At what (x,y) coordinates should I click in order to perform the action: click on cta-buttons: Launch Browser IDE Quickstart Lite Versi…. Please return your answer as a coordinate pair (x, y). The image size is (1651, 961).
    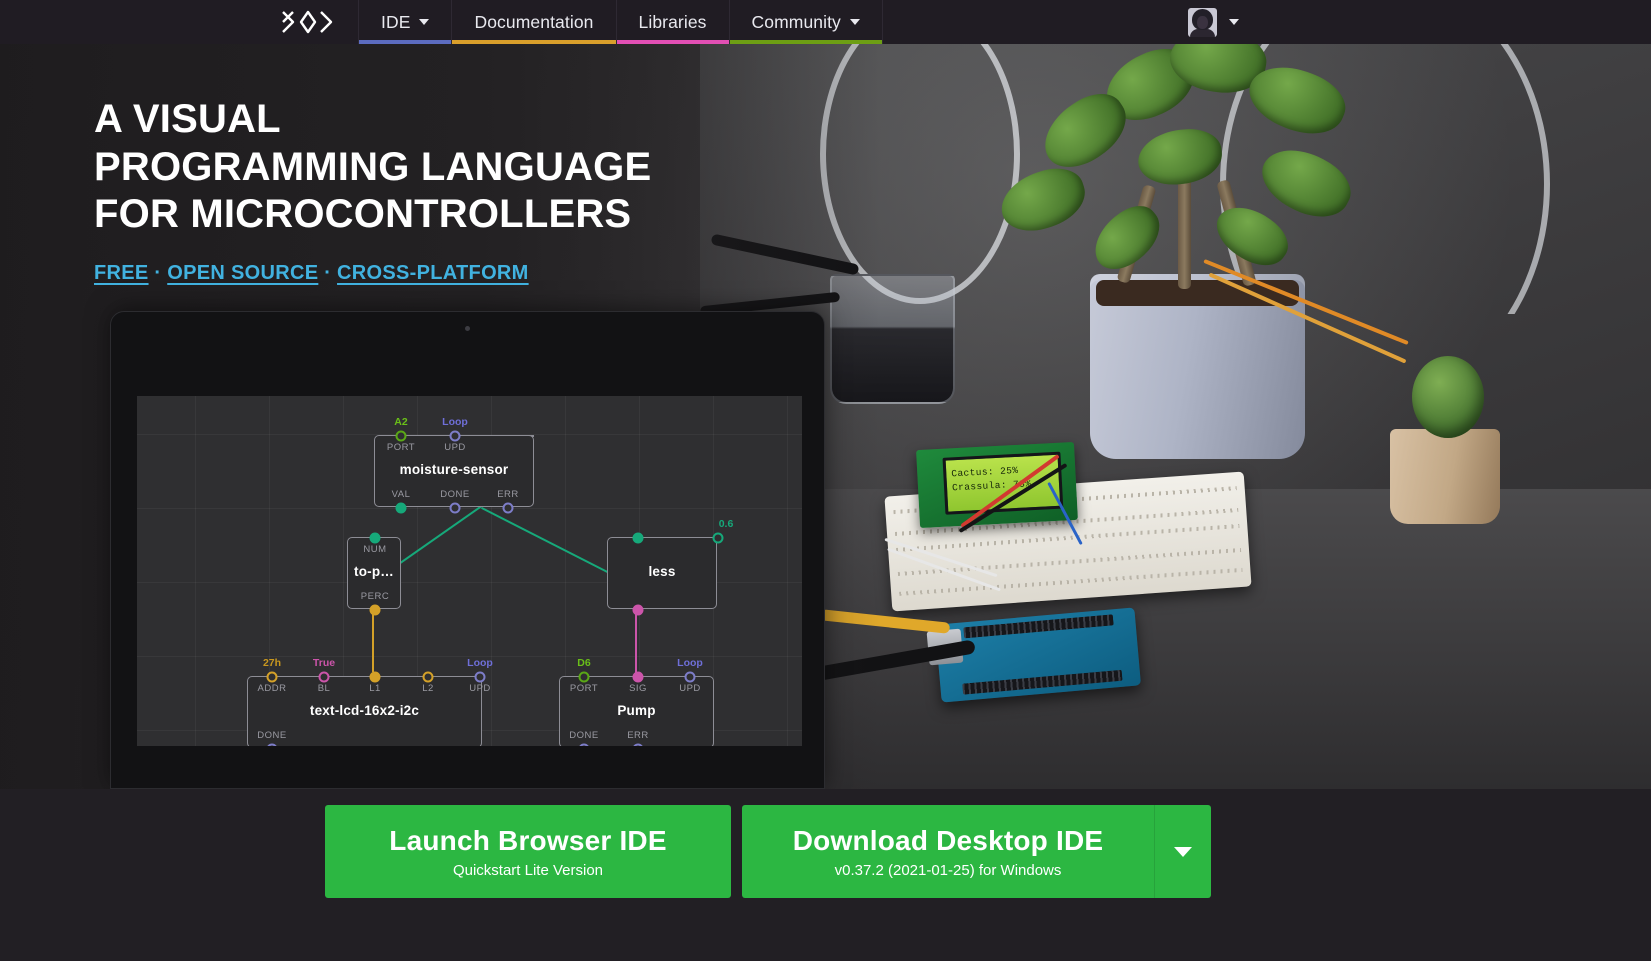
    Looking at the image, I should click on (768, 851).